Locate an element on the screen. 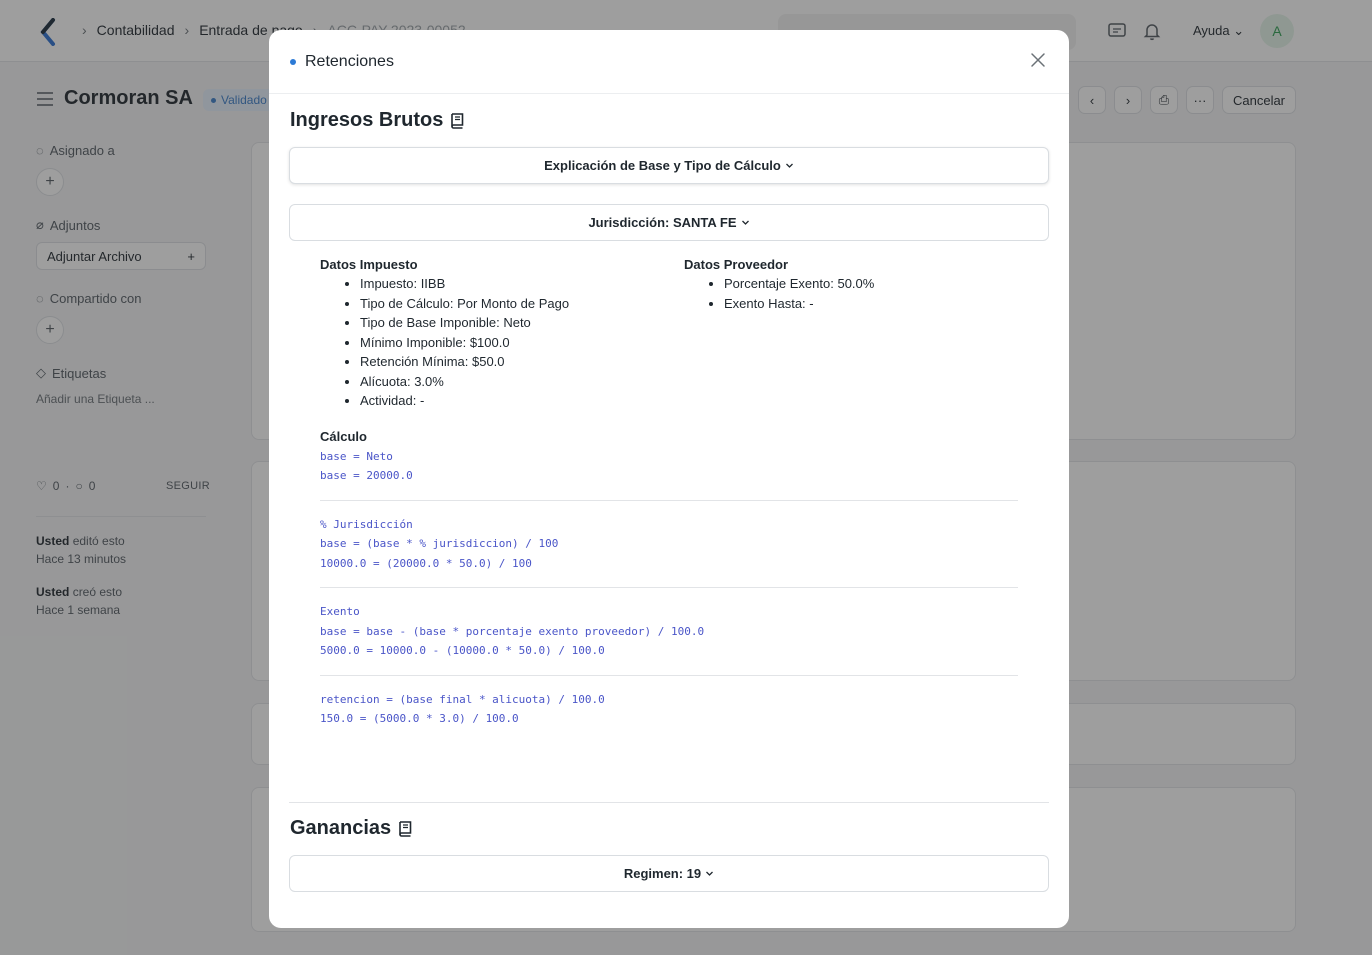  list-item: Retención Mínima: $50.0 is located at coordinates (464, 362).